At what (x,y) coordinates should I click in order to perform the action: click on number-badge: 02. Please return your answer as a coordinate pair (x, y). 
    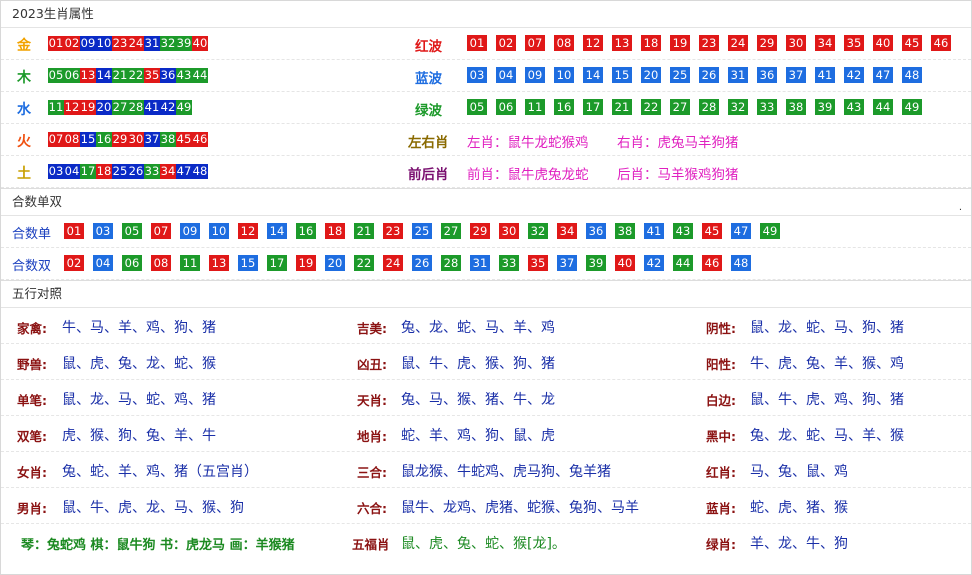
    Looking at the image, I should click on (72, 43).